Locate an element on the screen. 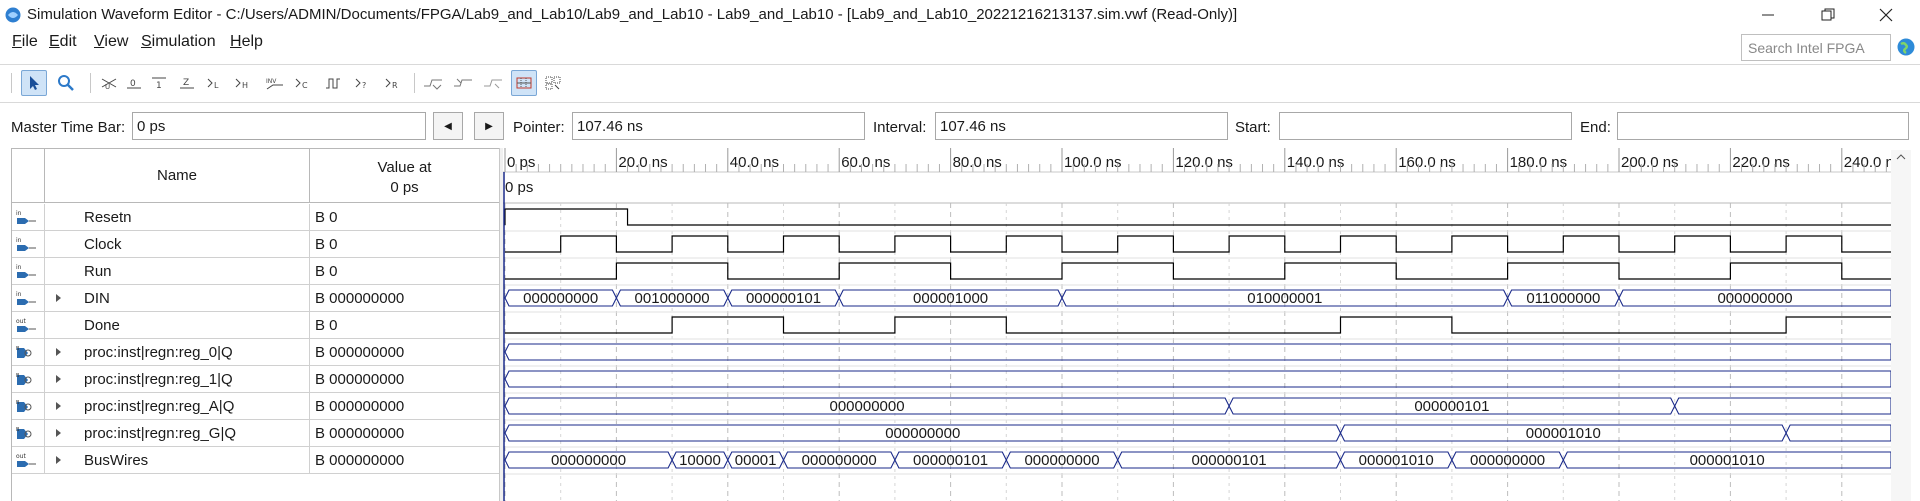 This screenshot has height=501, width=1920. close-button is located at coordinates (1886, 15).